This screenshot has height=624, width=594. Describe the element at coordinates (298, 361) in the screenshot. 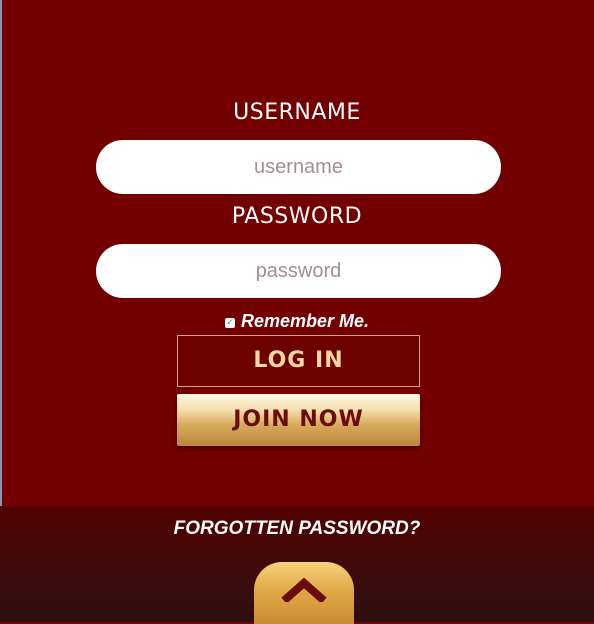

I see `login-button: LOG IN` at that location.